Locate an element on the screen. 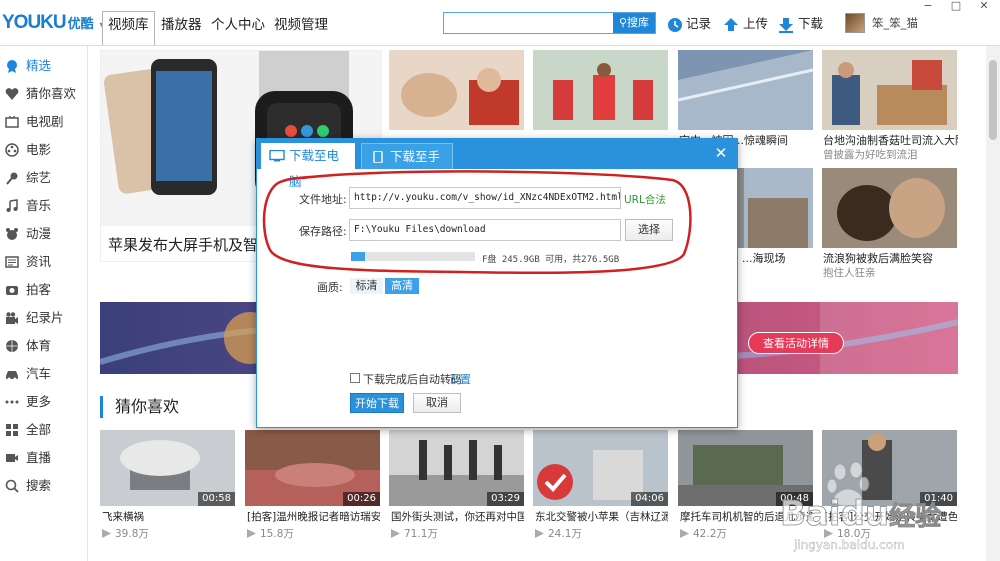  search-box: ⚲搜库 is located at coordinates (549, 23).